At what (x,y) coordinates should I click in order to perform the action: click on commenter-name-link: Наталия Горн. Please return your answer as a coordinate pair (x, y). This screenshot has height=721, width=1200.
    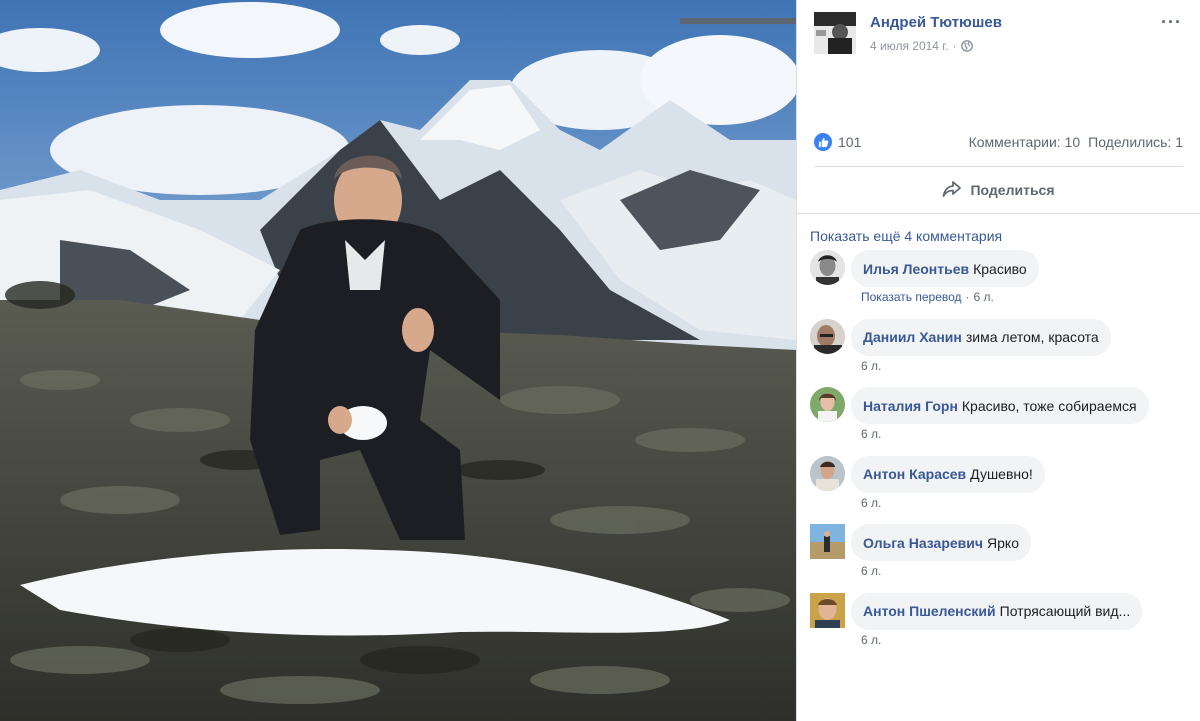
    Looking at the image, I should click on (910, 406).